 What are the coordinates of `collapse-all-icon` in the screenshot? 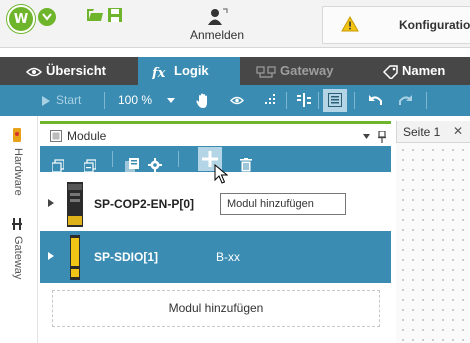 It's located at (58, 166).